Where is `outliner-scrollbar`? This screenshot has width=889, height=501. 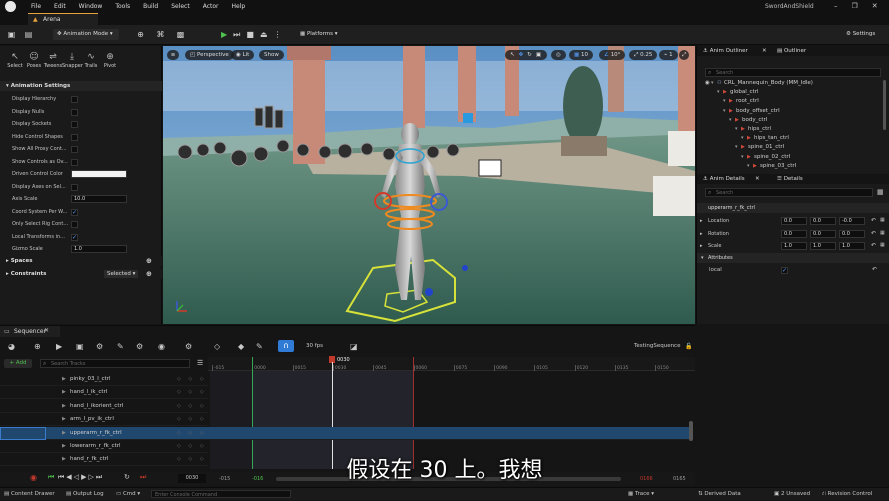 outliner-scrollbar is located at coordinates (884, 105).